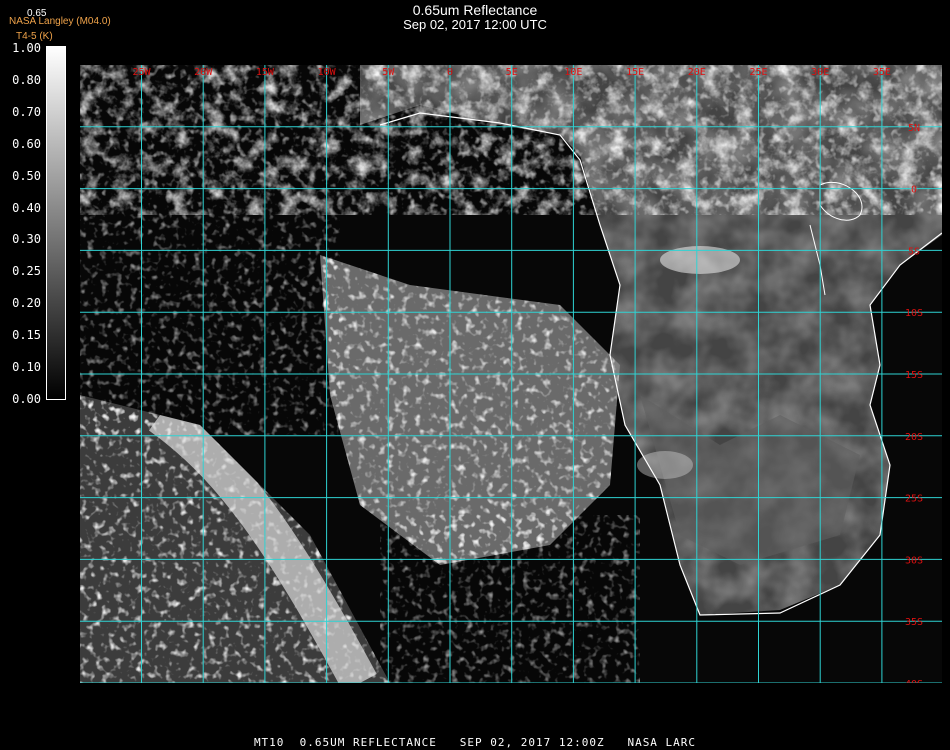 The image size is (950, 750). Describe the element at coordinates (26, 143) in the screenshot. I see `colorbar-tick: 0.60` at that location.